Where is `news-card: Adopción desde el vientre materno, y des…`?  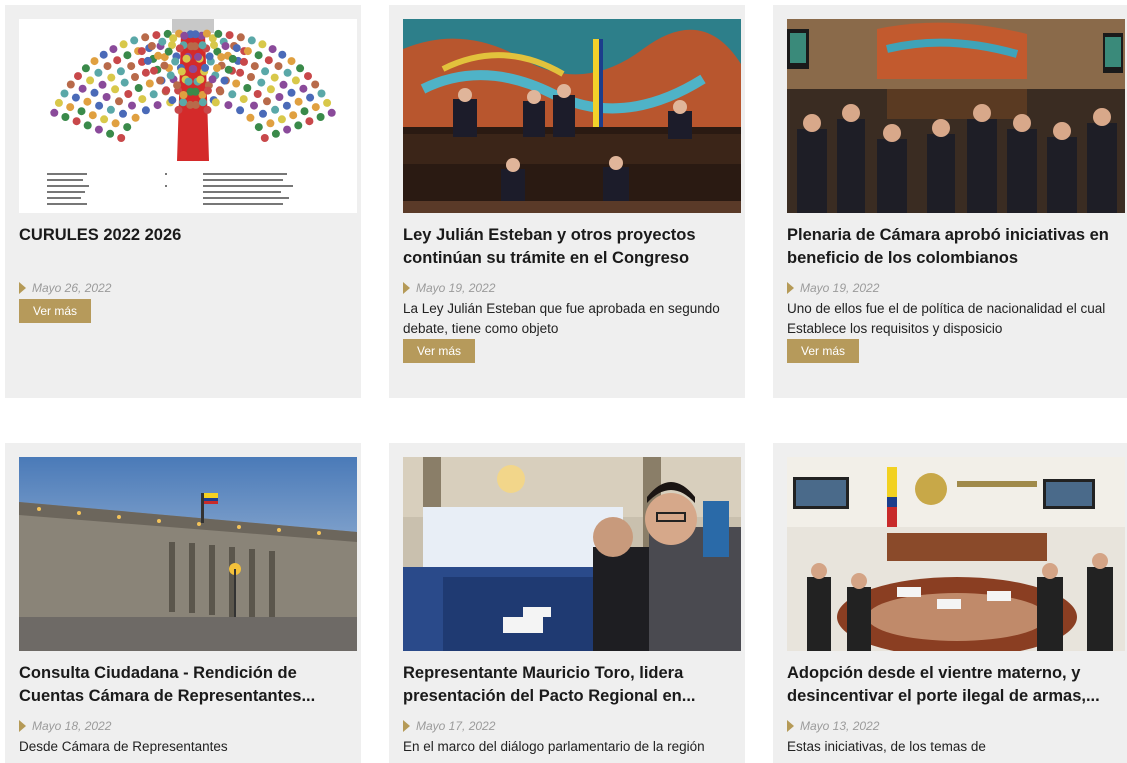
news-card: Adopción desde el vientre materno, y des… is located at coordinates (950, 603).